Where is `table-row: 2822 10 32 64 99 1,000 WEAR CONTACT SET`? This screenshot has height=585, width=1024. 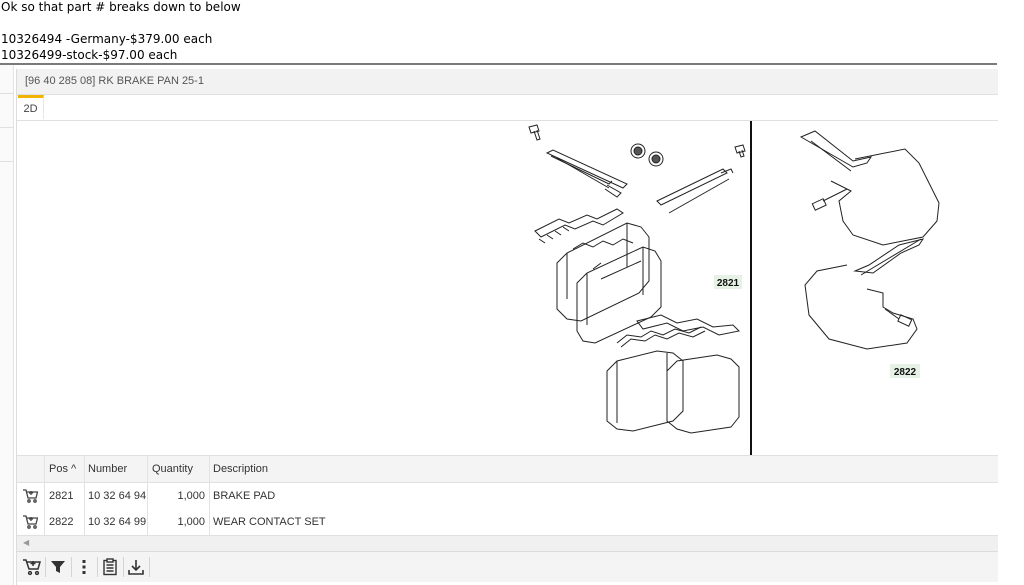
table-row: 2822 10 32 64 99 1,000 WEAR CONTACT SET is located at coordinates (507, 522).